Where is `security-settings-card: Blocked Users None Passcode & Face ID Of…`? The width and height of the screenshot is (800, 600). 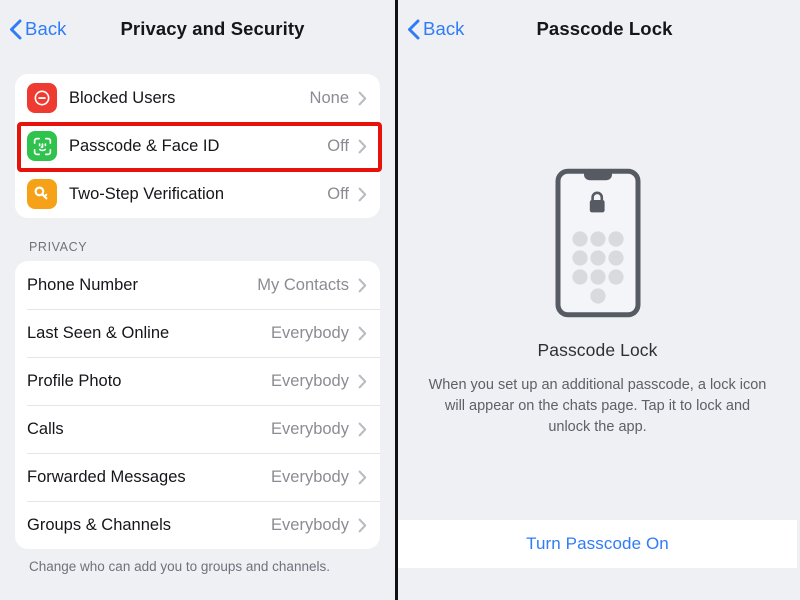 security-settings-card: Blocked Users None Passcode & Face ID Of… is located at coordinates (197, 146).